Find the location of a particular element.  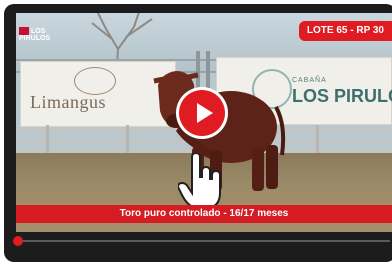

video-caption: Toro puro controlado - 16/17 meses is located at coordinates (204, 214).